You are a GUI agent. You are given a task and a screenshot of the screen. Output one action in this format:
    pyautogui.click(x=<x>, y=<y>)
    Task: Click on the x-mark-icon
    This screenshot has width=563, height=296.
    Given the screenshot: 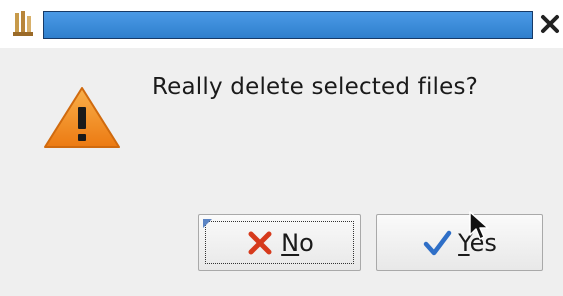 What is the action you would take?
    pyautogui.click(x=260, y=242)
    